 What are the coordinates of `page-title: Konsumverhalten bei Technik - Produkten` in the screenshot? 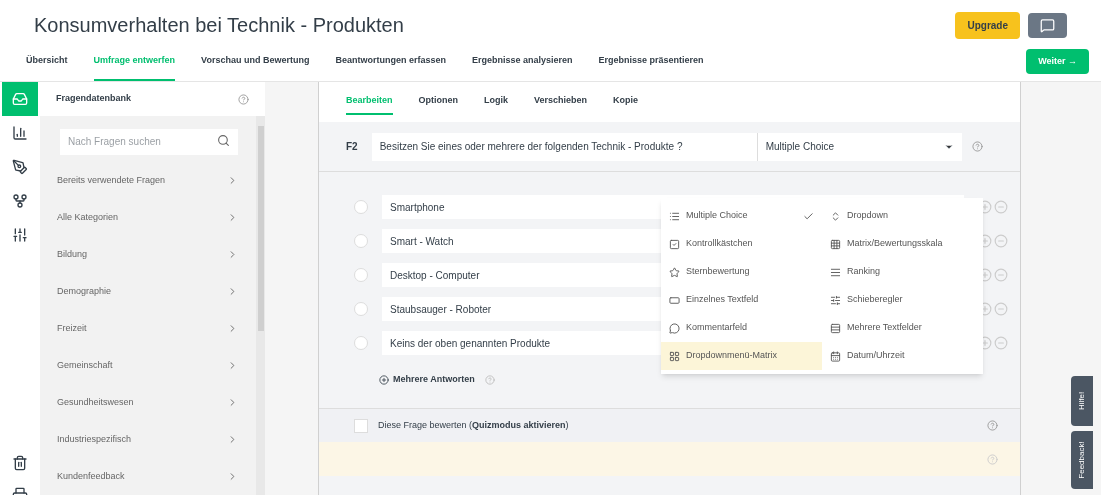 It's located at (219, 25).